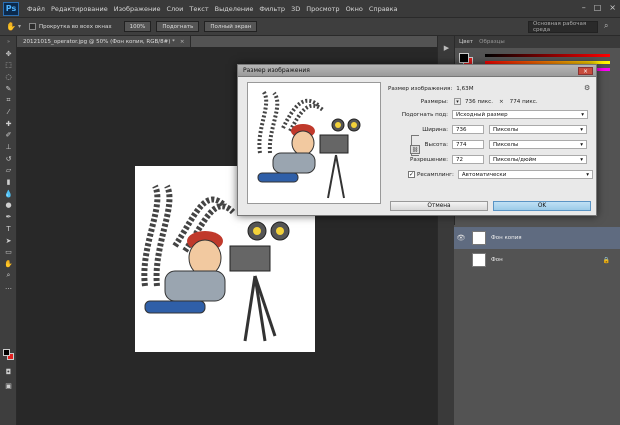  I want to click on screen-mode-icon: ▣, so click(8, 386).